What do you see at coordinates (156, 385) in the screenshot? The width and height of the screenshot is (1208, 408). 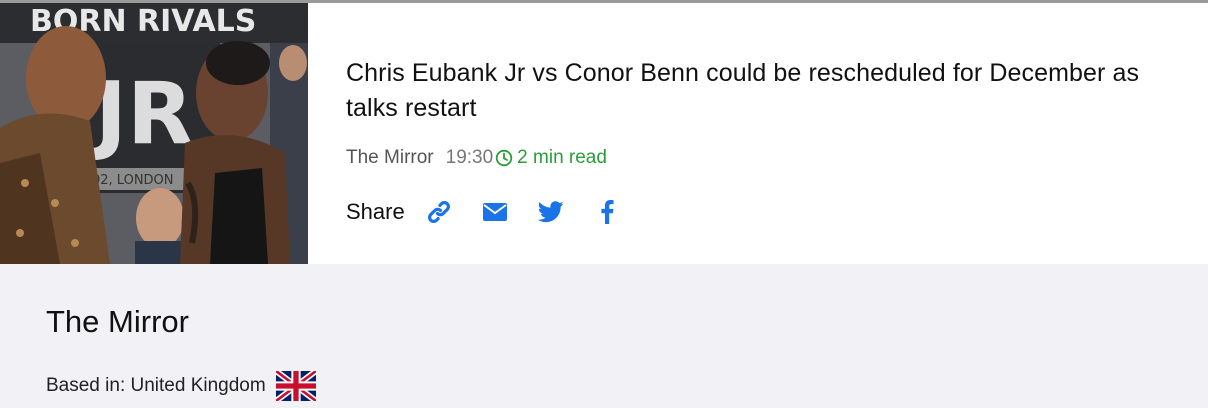 I see `publisher-location-label: Based in: United Kingdom` at bounding box center [156, 385].